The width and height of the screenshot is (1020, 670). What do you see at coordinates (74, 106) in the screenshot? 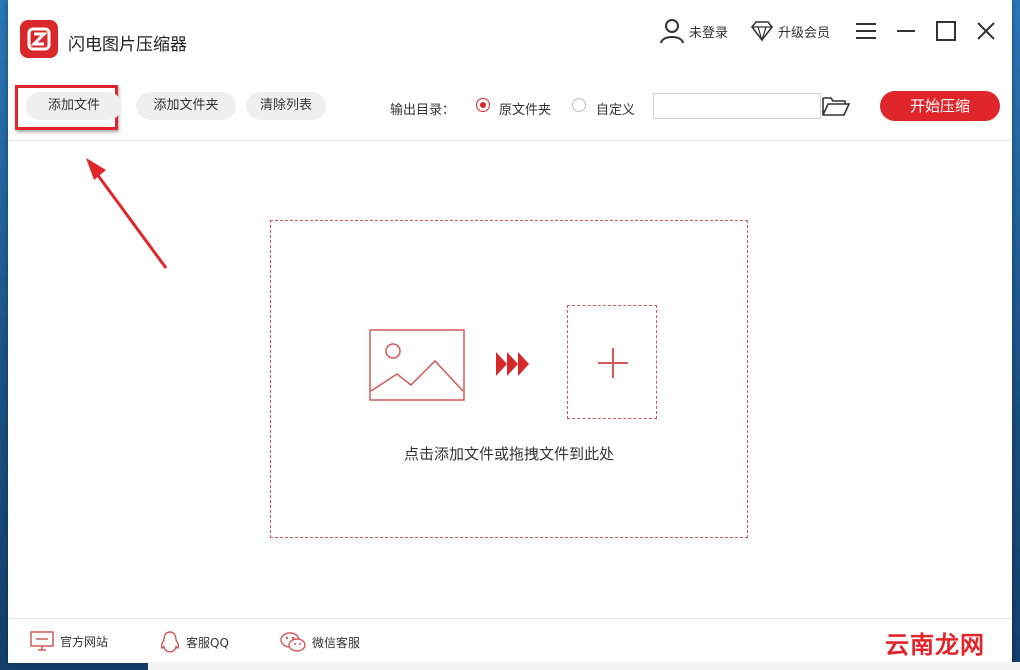
I see `add-file-button: 添加文件` at bounding box center [74, 106].